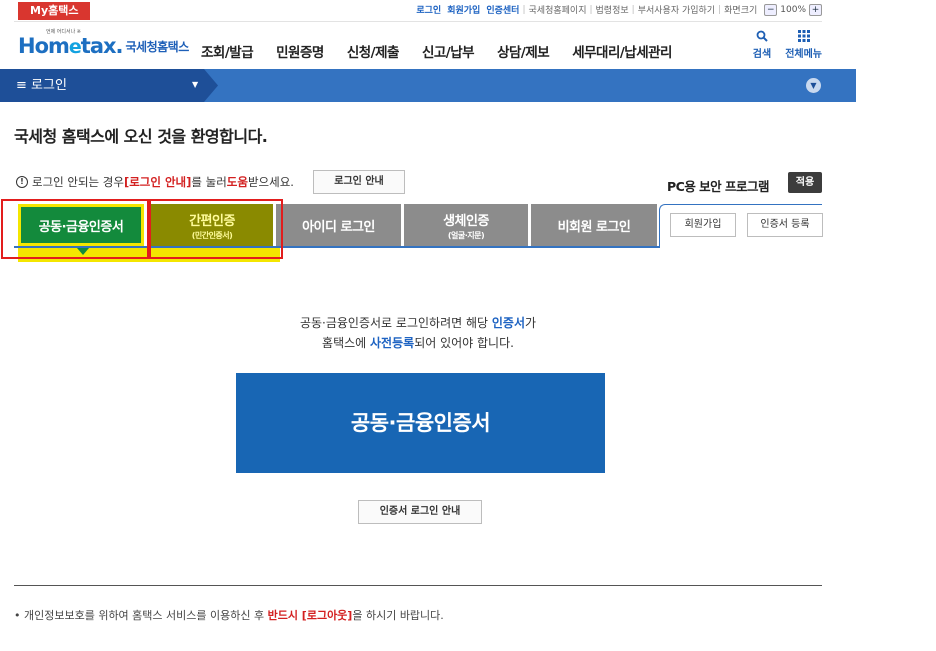  What do you see at coordinates (741, 11) in the screenshot?
I see `screen-size-label: 화면크기` at bounding box center [741, 11].